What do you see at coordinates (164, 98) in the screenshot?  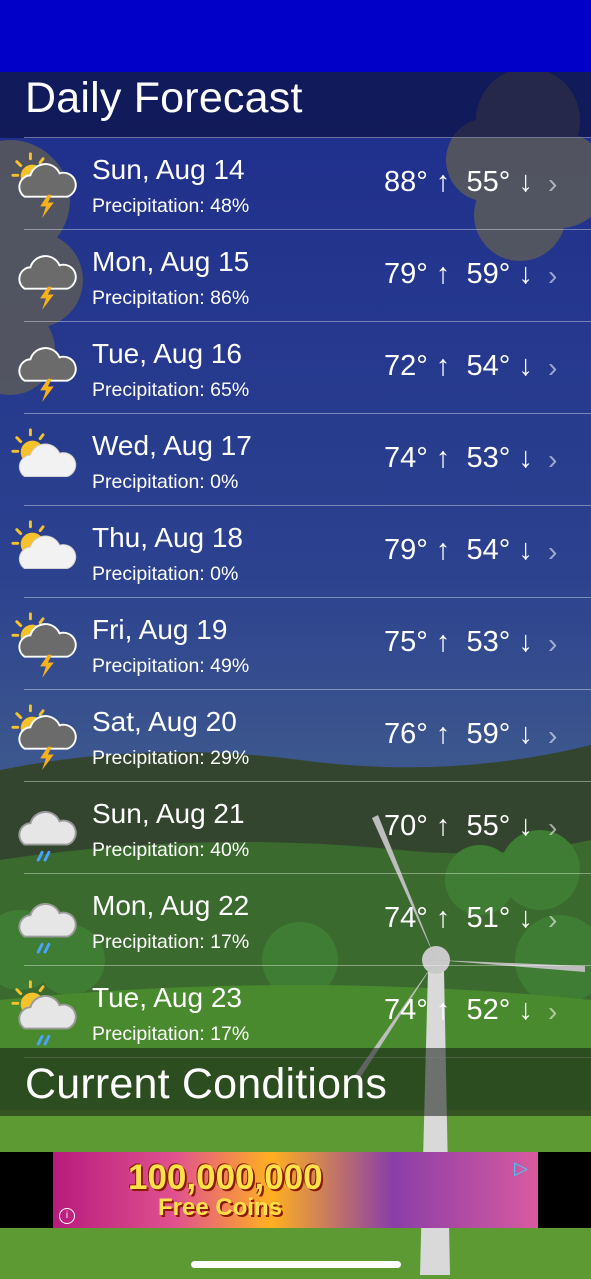 I see `daily-forecast-title: Daily Forecast` at bounding box center [164, 98].